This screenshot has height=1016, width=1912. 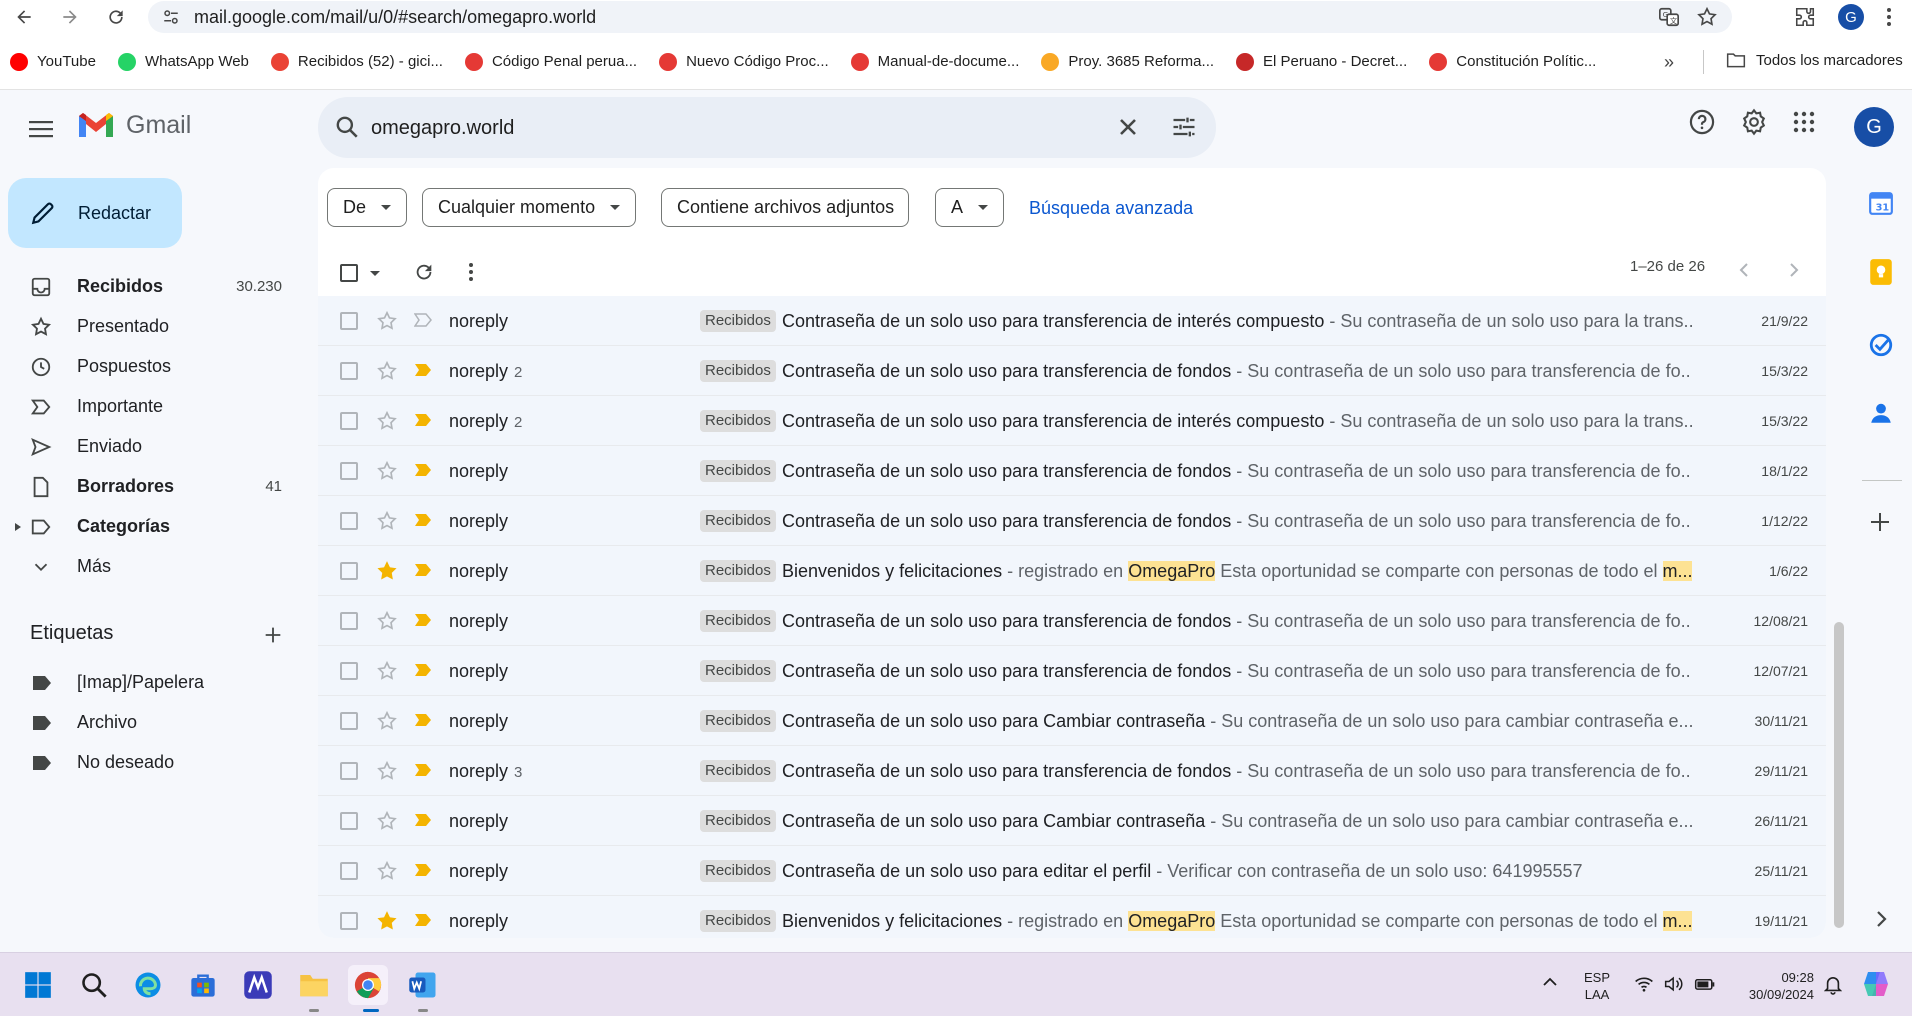 I want to click on compose-button: Redactar, so click(x=95, y=213).